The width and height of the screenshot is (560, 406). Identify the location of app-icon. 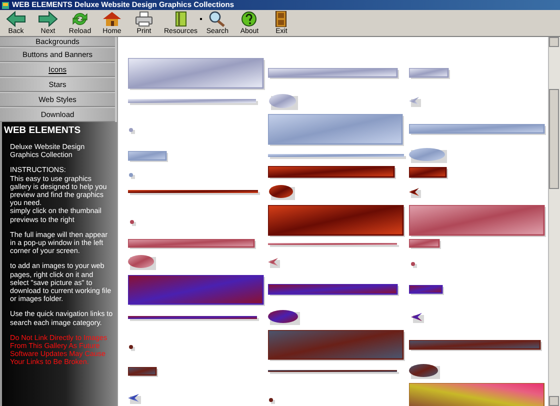
(5, 5).